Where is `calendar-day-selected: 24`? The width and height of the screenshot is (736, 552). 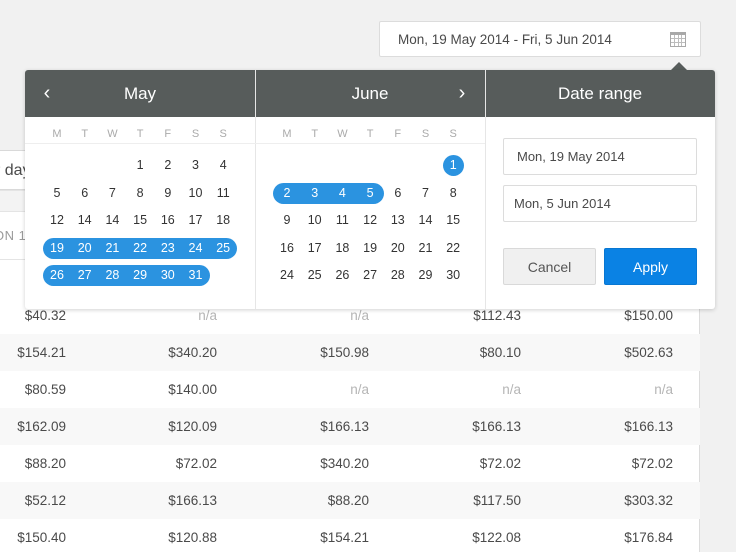
calendar-day-selected: 24 is located at coordinates (196, 248).